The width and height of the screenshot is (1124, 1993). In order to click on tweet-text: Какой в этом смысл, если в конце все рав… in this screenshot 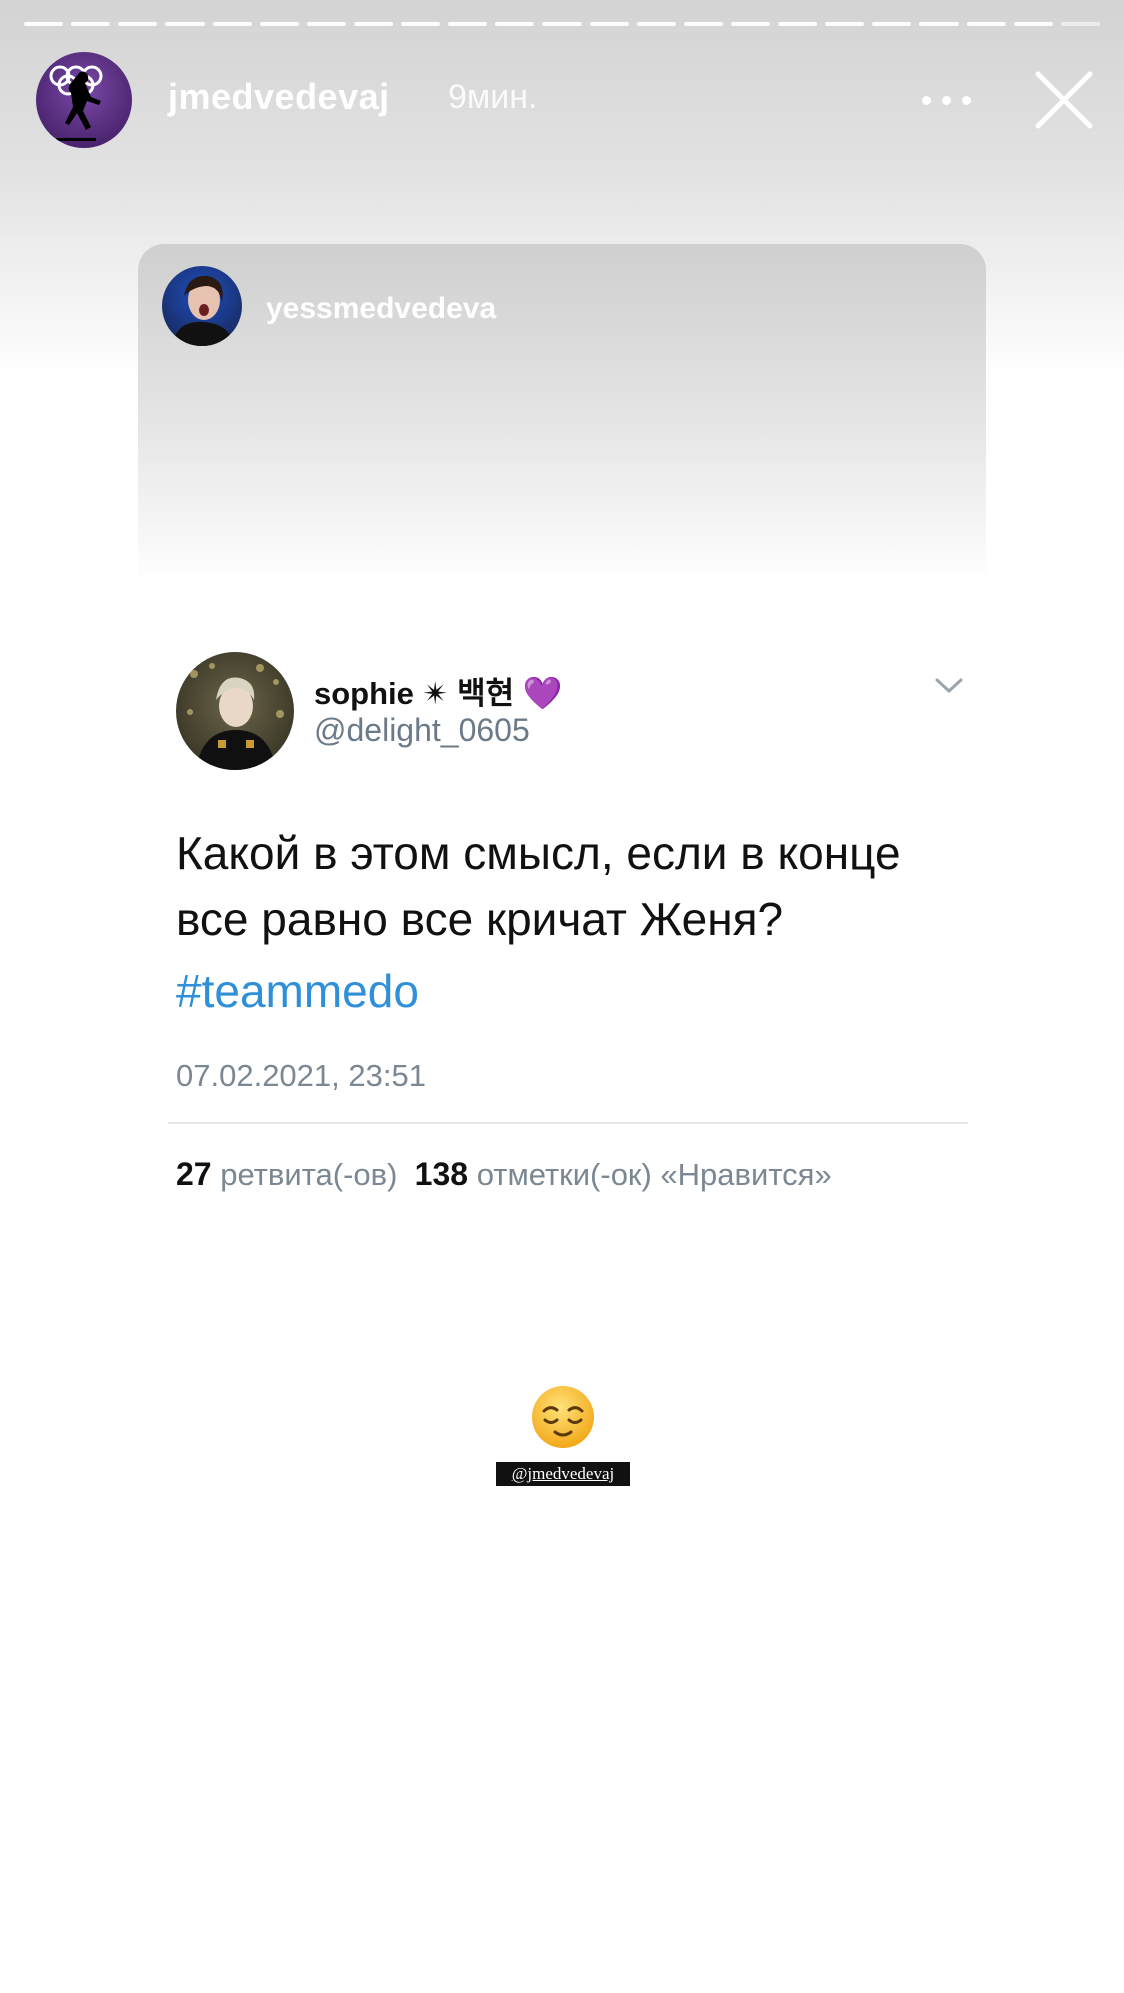, I will do `click(566, 886)`.